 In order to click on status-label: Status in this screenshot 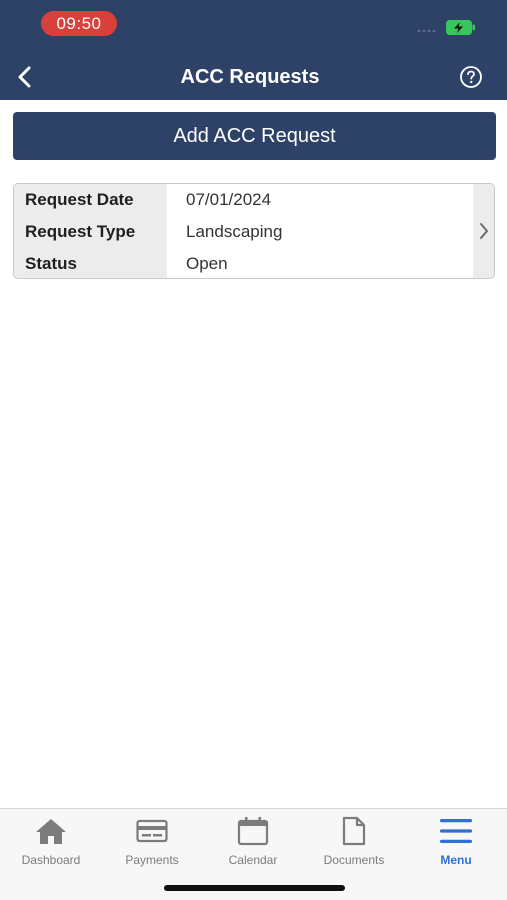, I will do `click(51, 263)`.